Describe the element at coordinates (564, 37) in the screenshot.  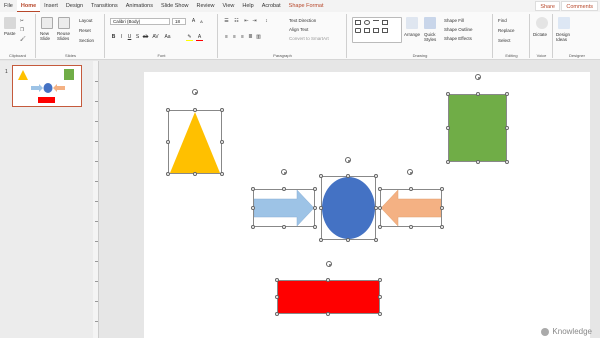
I see `design-ideas-button: Design Ideas` at that location.